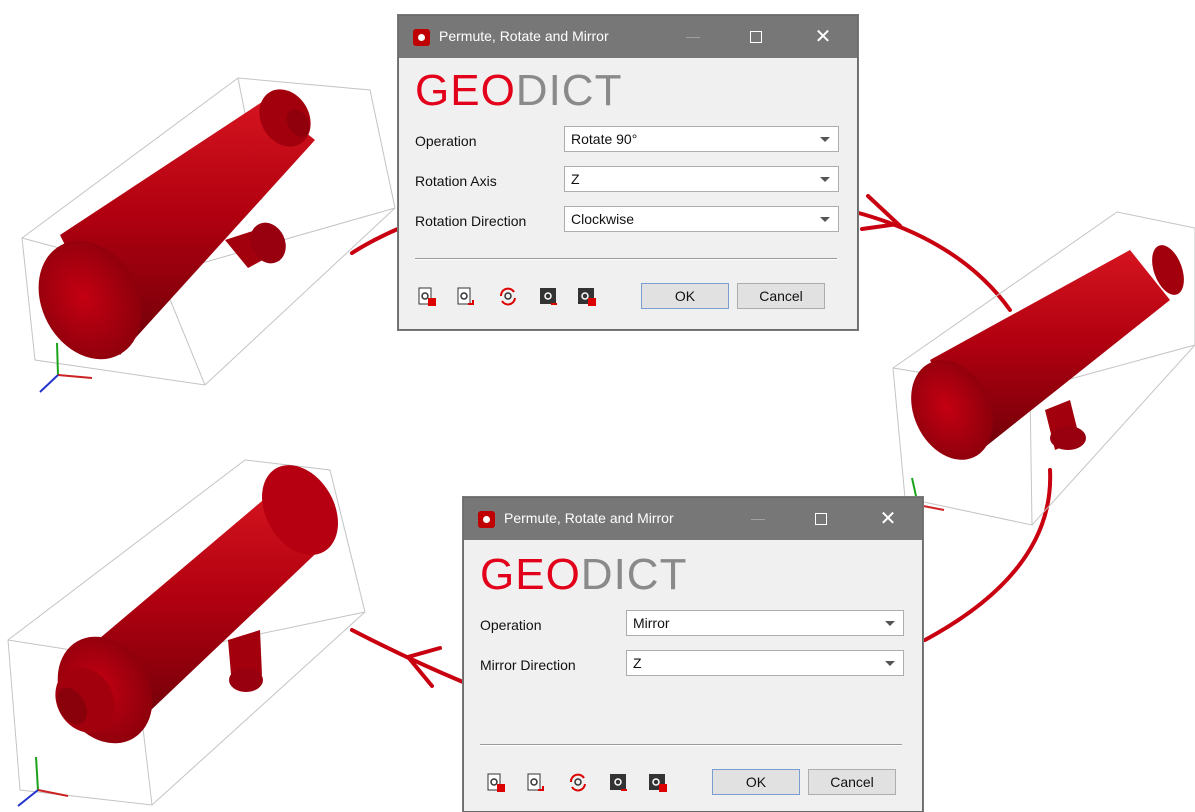  What do you see at coordinates (208, 235) in the screenshot?
I see `model-top-left` at bounding box center [208, 235].